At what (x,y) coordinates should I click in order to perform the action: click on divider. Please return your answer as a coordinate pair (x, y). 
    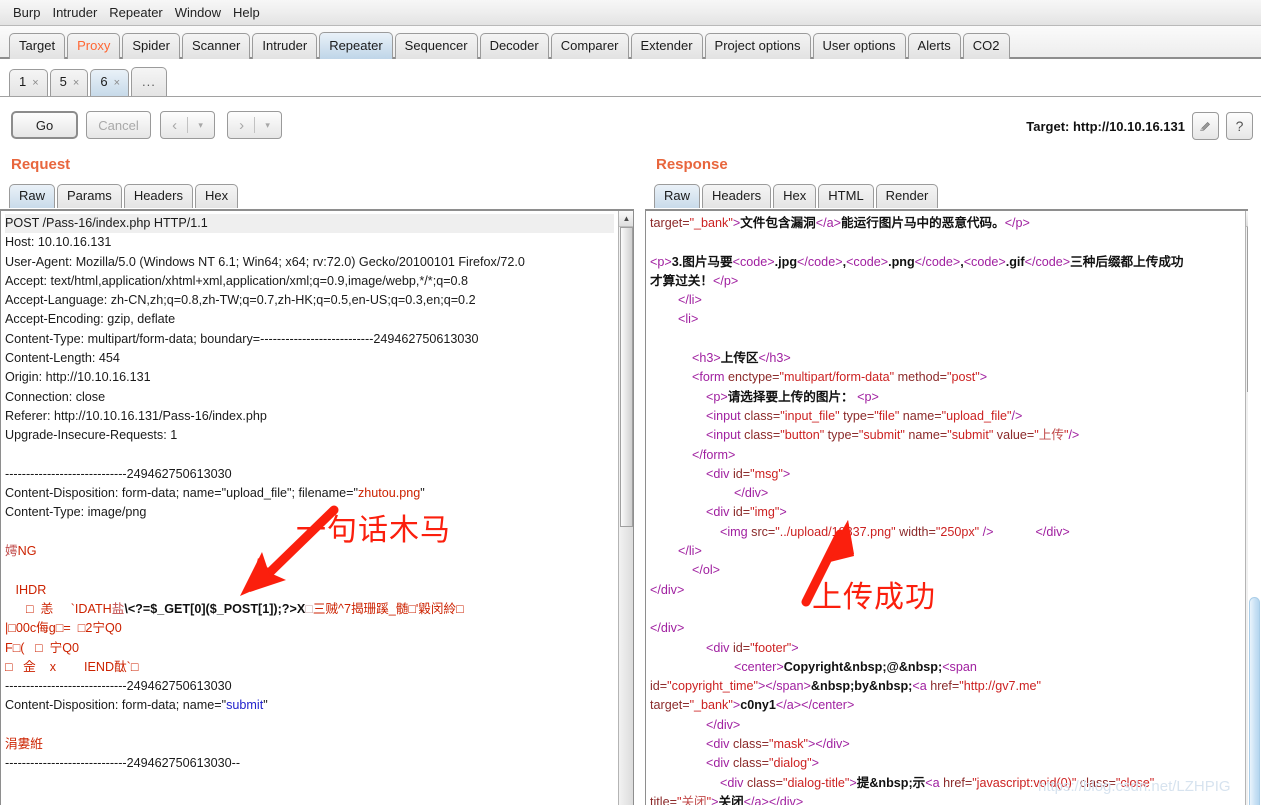
    Looking at the image, I should click on (188, 125).